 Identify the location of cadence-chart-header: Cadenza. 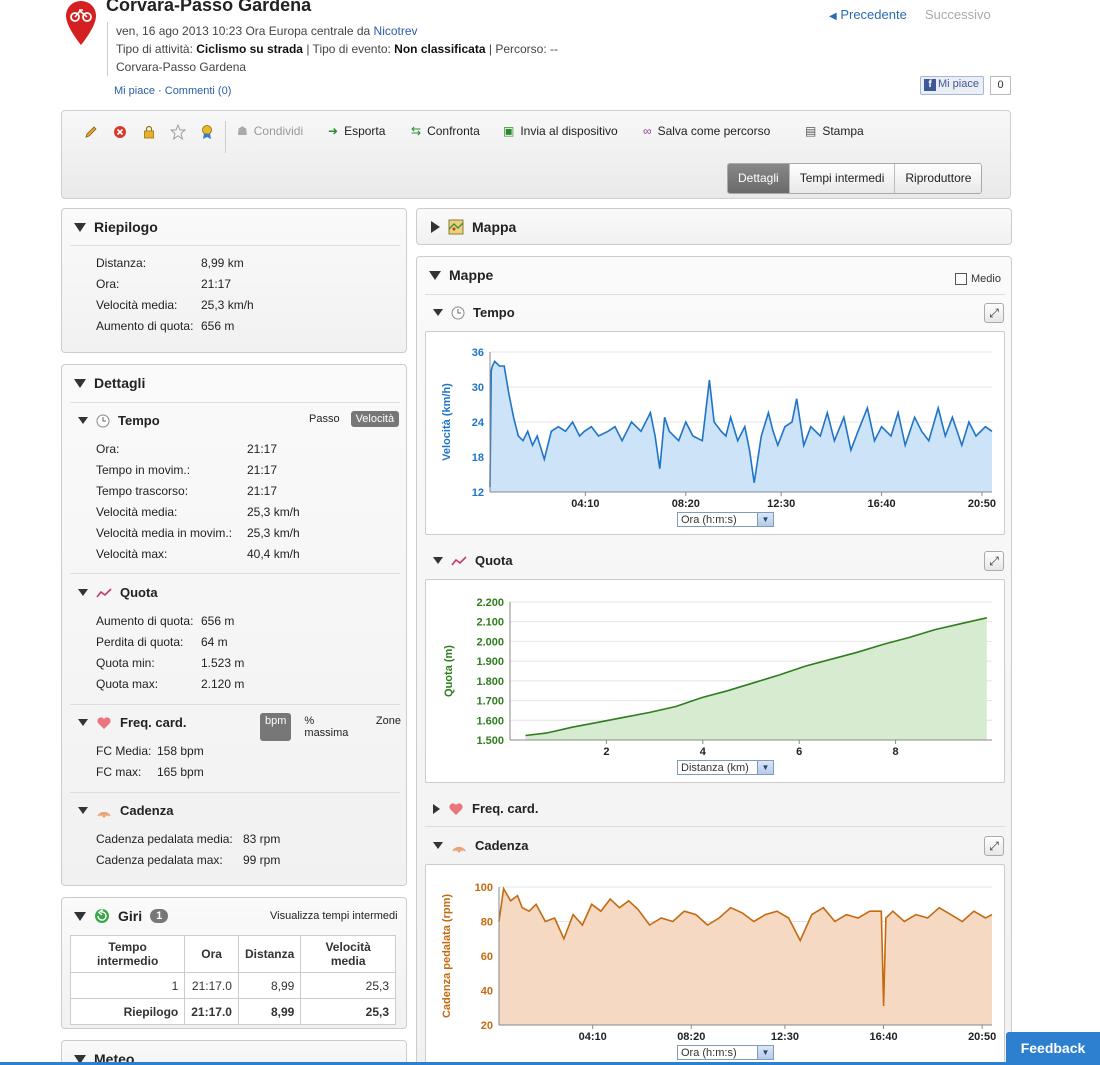
(480, 845).